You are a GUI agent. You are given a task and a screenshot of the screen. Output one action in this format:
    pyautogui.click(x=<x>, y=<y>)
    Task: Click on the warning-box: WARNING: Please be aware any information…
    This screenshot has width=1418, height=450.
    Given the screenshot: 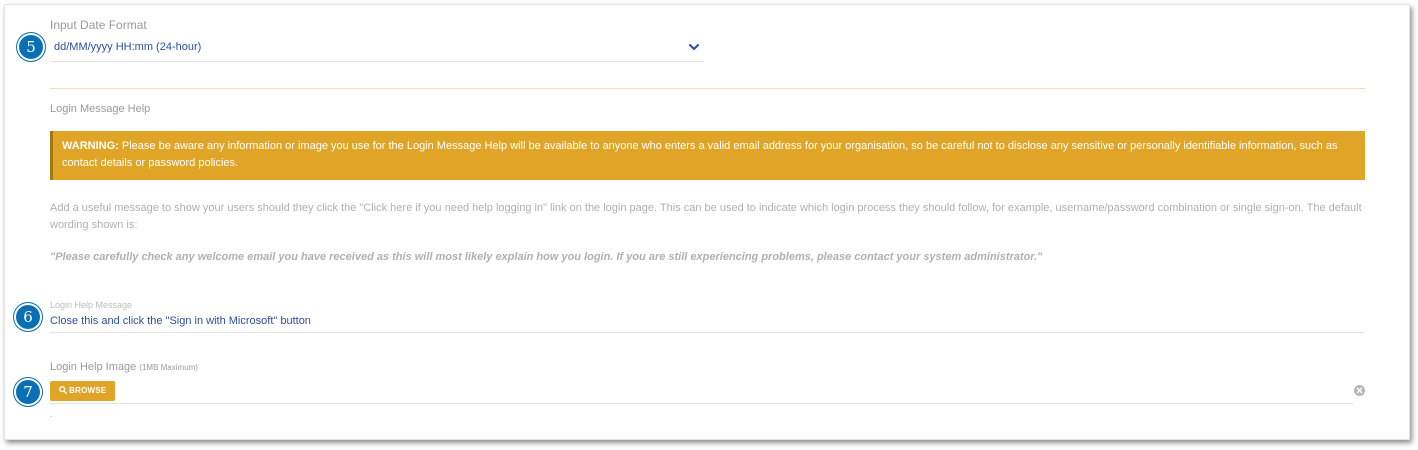 What is the action you would take?
    pyautogui.click(x=707, y=155)
    